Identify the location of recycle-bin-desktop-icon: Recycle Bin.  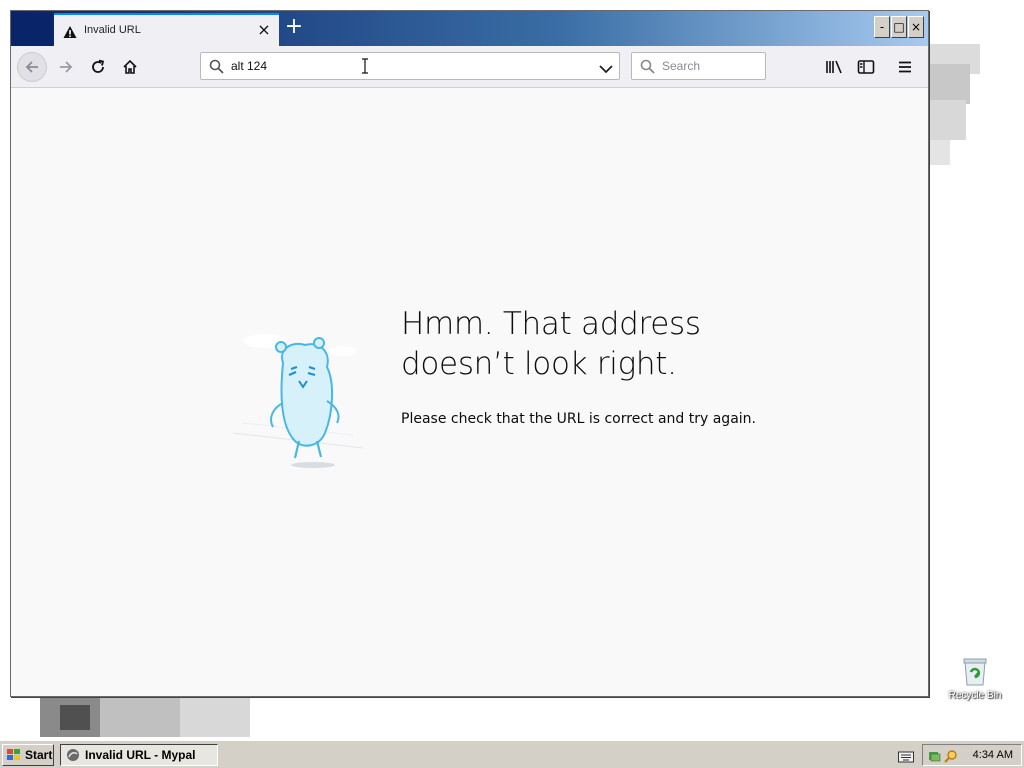
(975, 678).